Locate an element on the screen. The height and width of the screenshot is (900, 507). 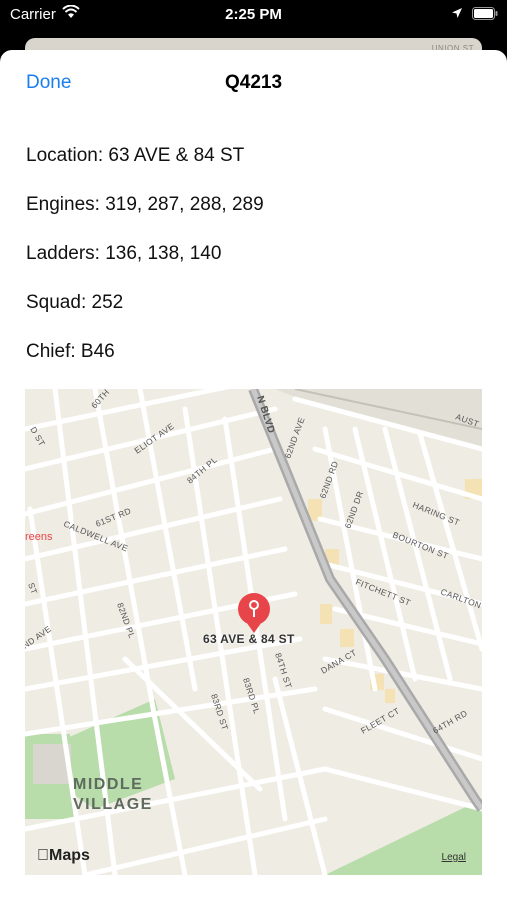
maps-attribution: Maps is located at coordinates (63, 856).